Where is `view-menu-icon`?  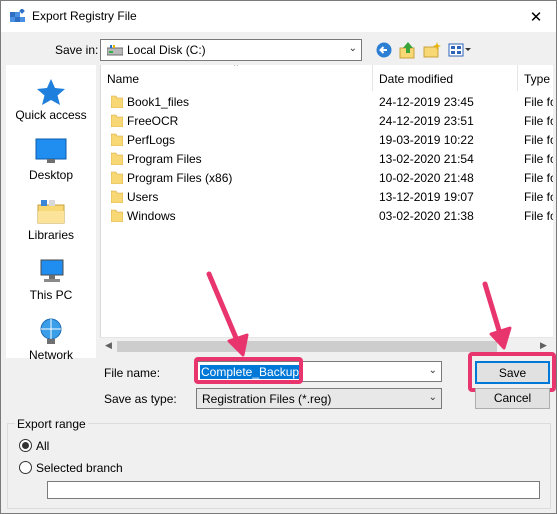
view-menu-icon is located at coordinates (459, 50).